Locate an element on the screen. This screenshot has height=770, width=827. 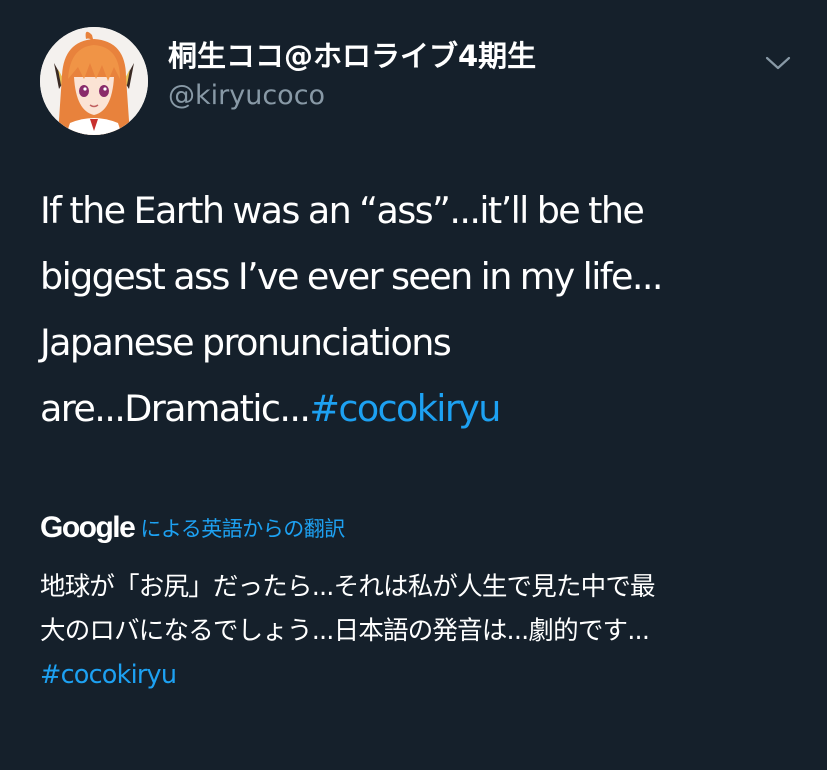
user-handle: @kiryucoco is located at coordinates (246, 96).